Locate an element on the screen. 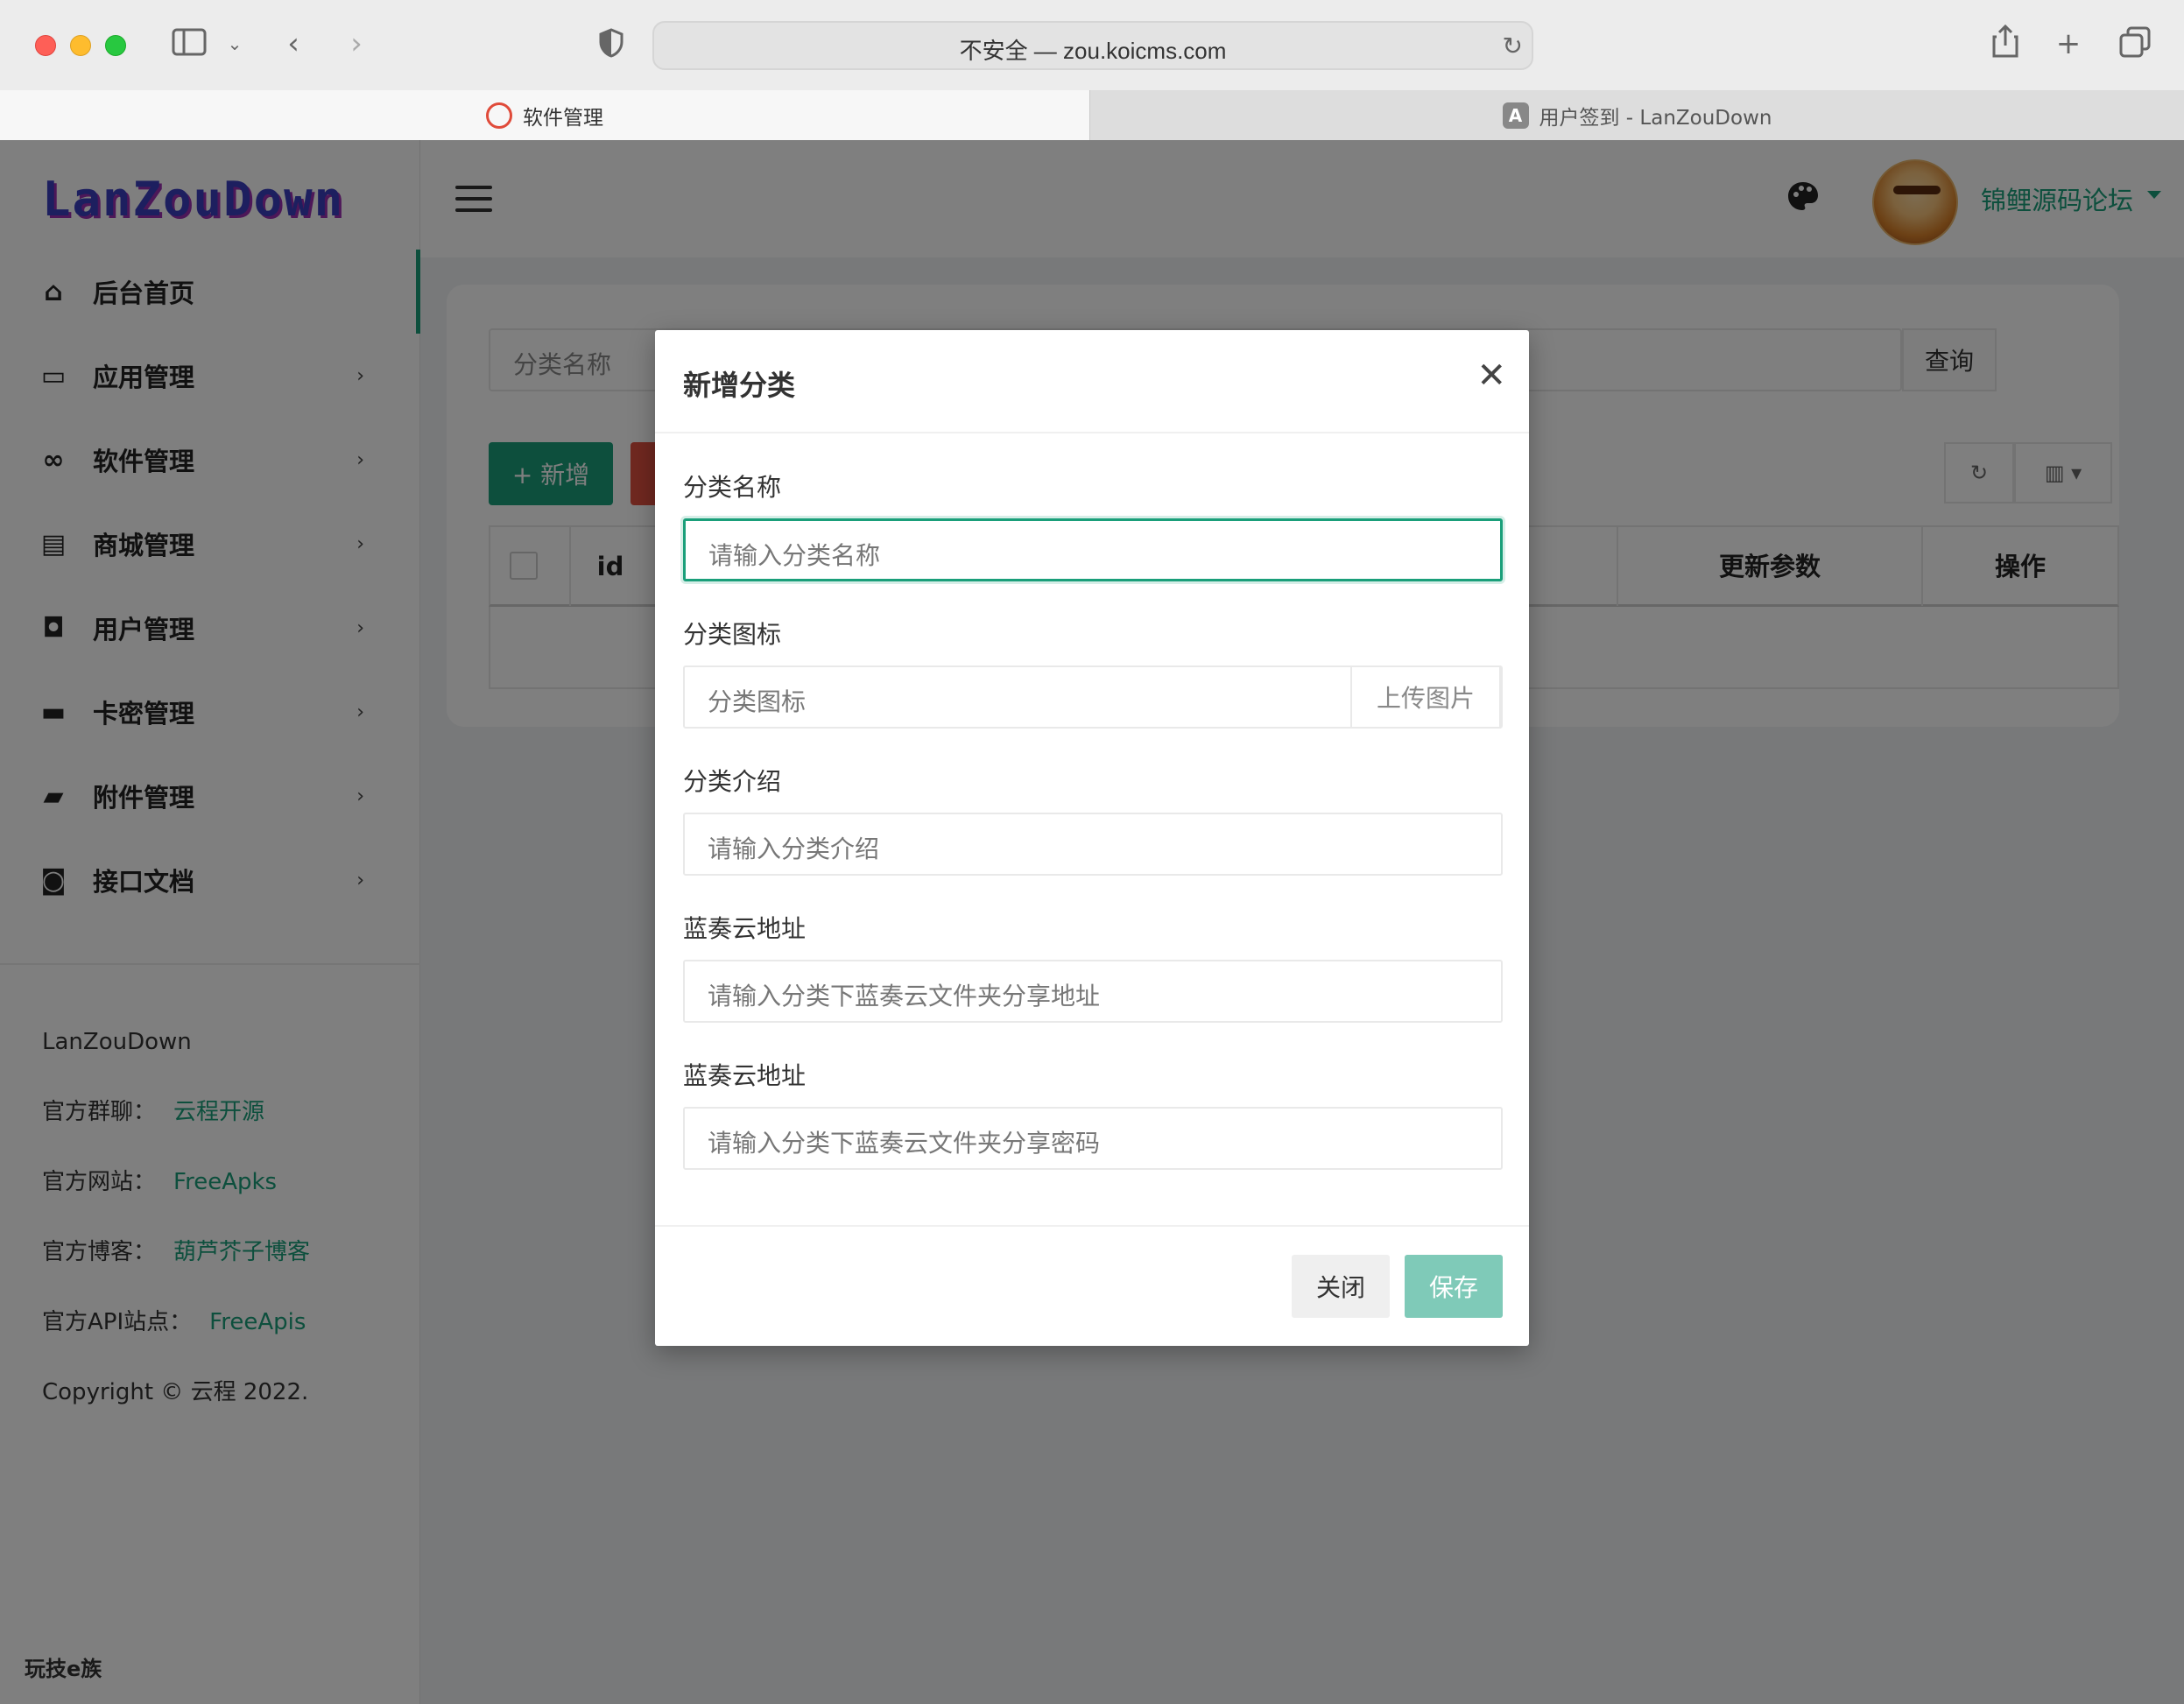  browser-tabs: 软件管理 A 用户签到 - LanZouDown is located at coordinates (1092, 115).